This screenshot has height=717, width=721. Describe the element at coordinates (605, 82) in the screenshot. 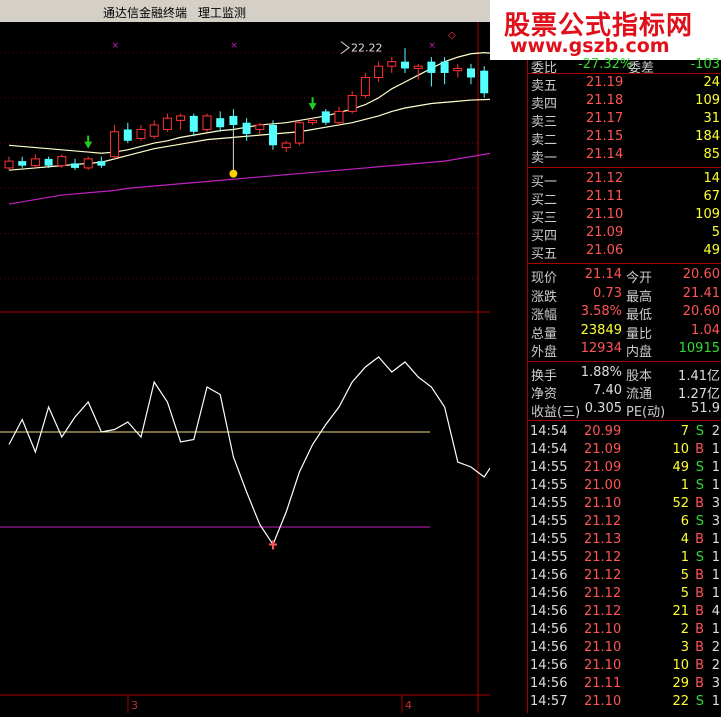

I see `ask-price: 21.19` at that location.